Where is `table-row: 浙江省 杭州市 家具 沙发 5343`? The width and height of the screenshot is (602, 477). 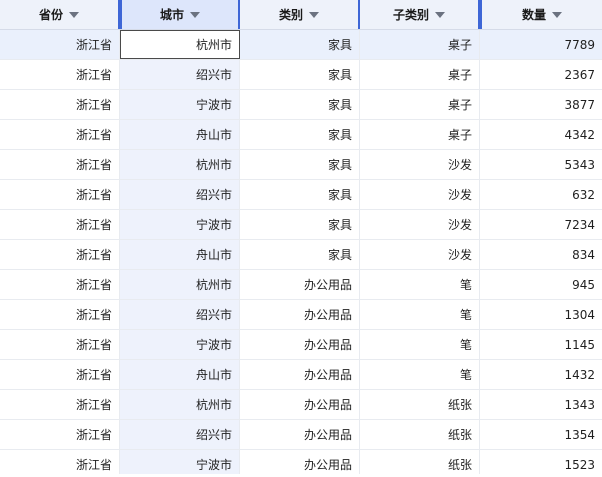 table-row: 浙江省 杭州市 家具 沙发 5343 is located at coordinates (301, 165).